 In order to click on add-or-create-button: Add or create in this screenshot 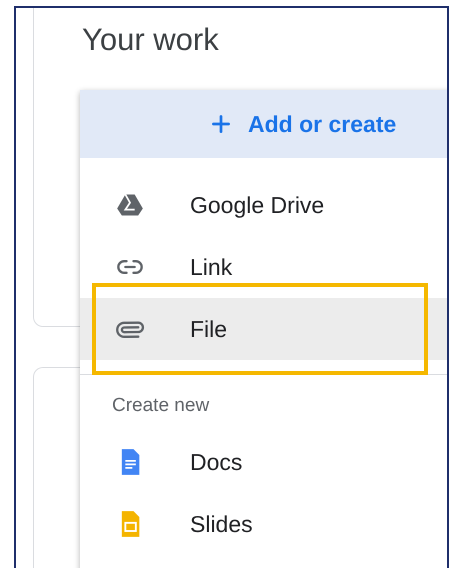, I will do `click(263, 124)`.